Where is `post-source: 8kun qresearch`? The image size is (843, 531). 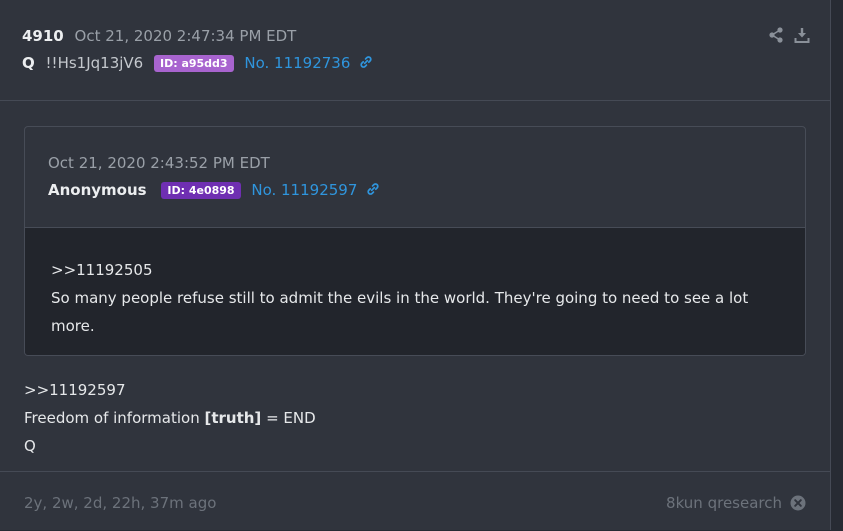
post-source: 8kun qresearch is located at coordinates (736, 503).